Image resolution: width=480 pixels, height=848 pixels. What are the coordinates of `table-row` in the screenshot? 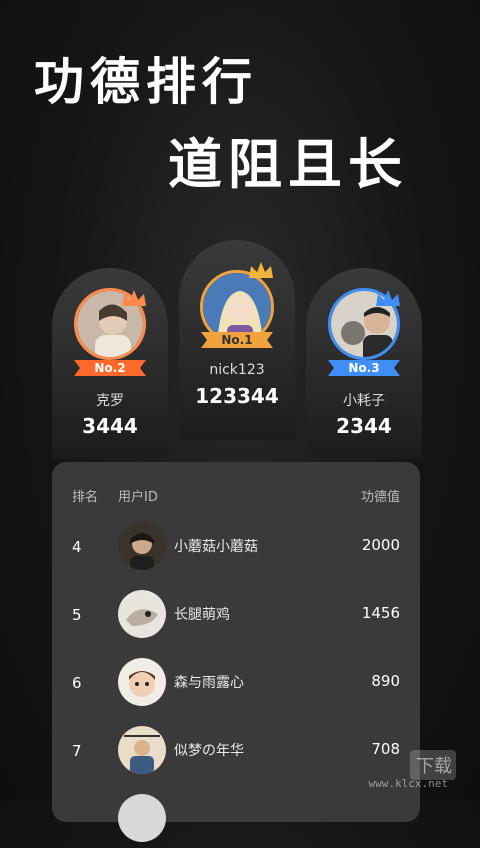 It's located at (236, 820).